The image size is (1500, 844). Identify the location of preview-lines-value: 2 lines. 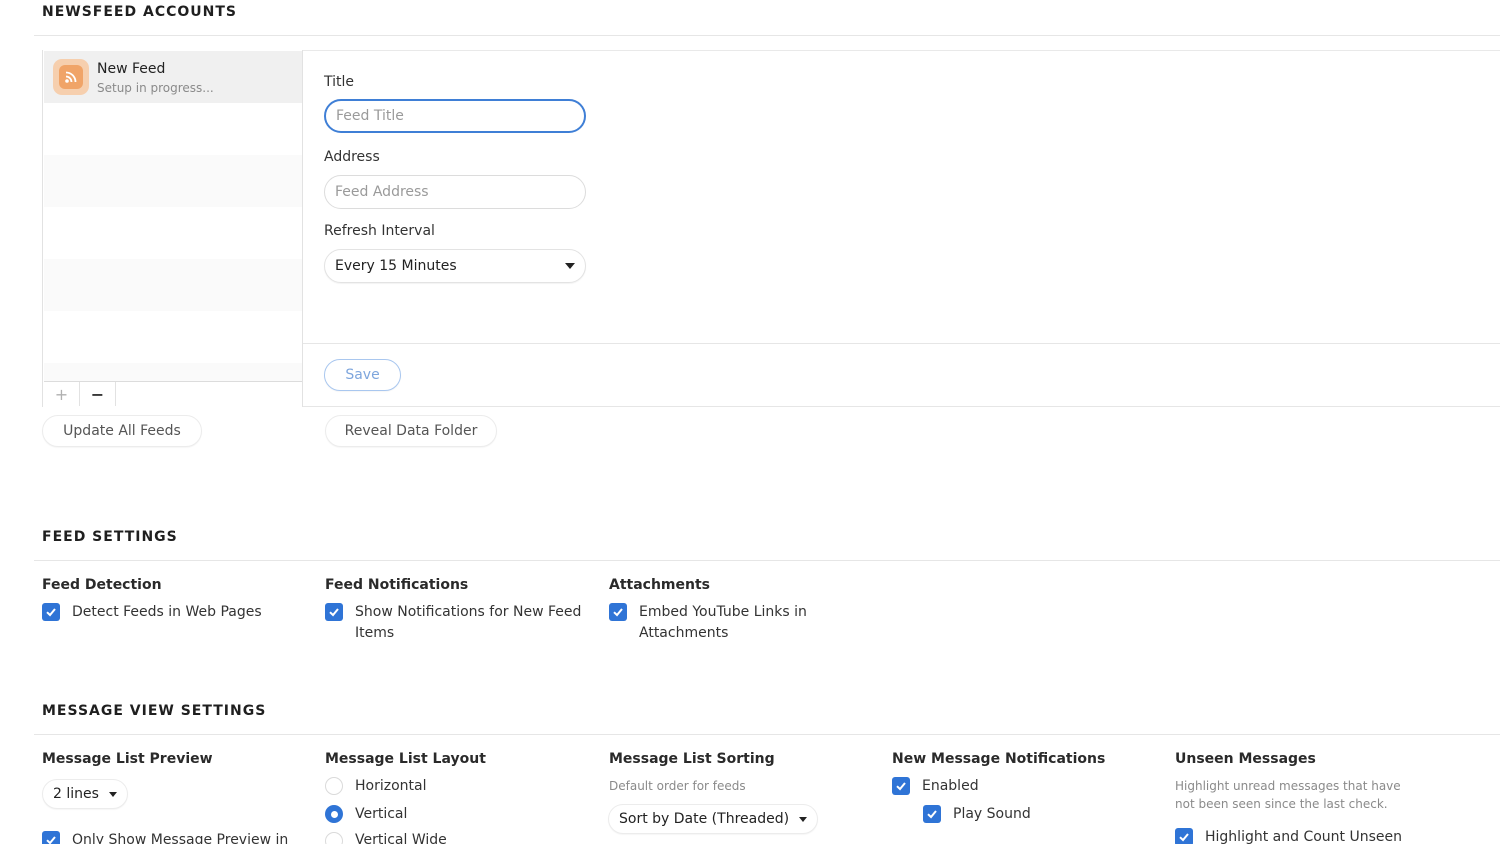
(76, 794).